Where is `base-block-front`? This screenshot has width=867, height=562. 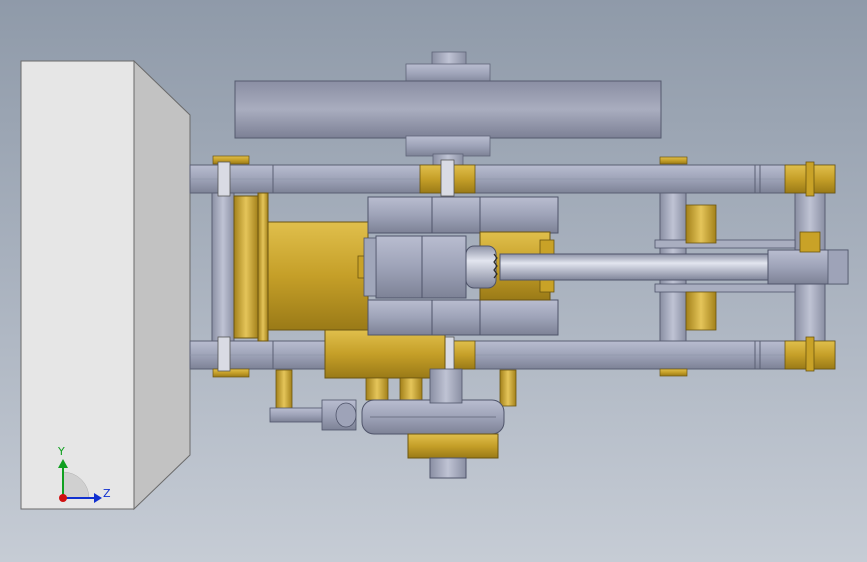
base-block-front is located at coordinates (77, 285).